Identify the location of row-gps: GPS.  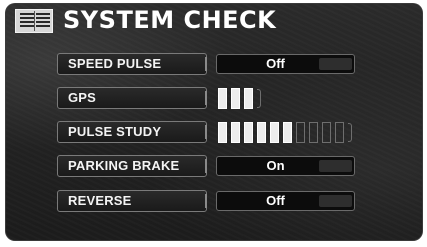
(214, 99).